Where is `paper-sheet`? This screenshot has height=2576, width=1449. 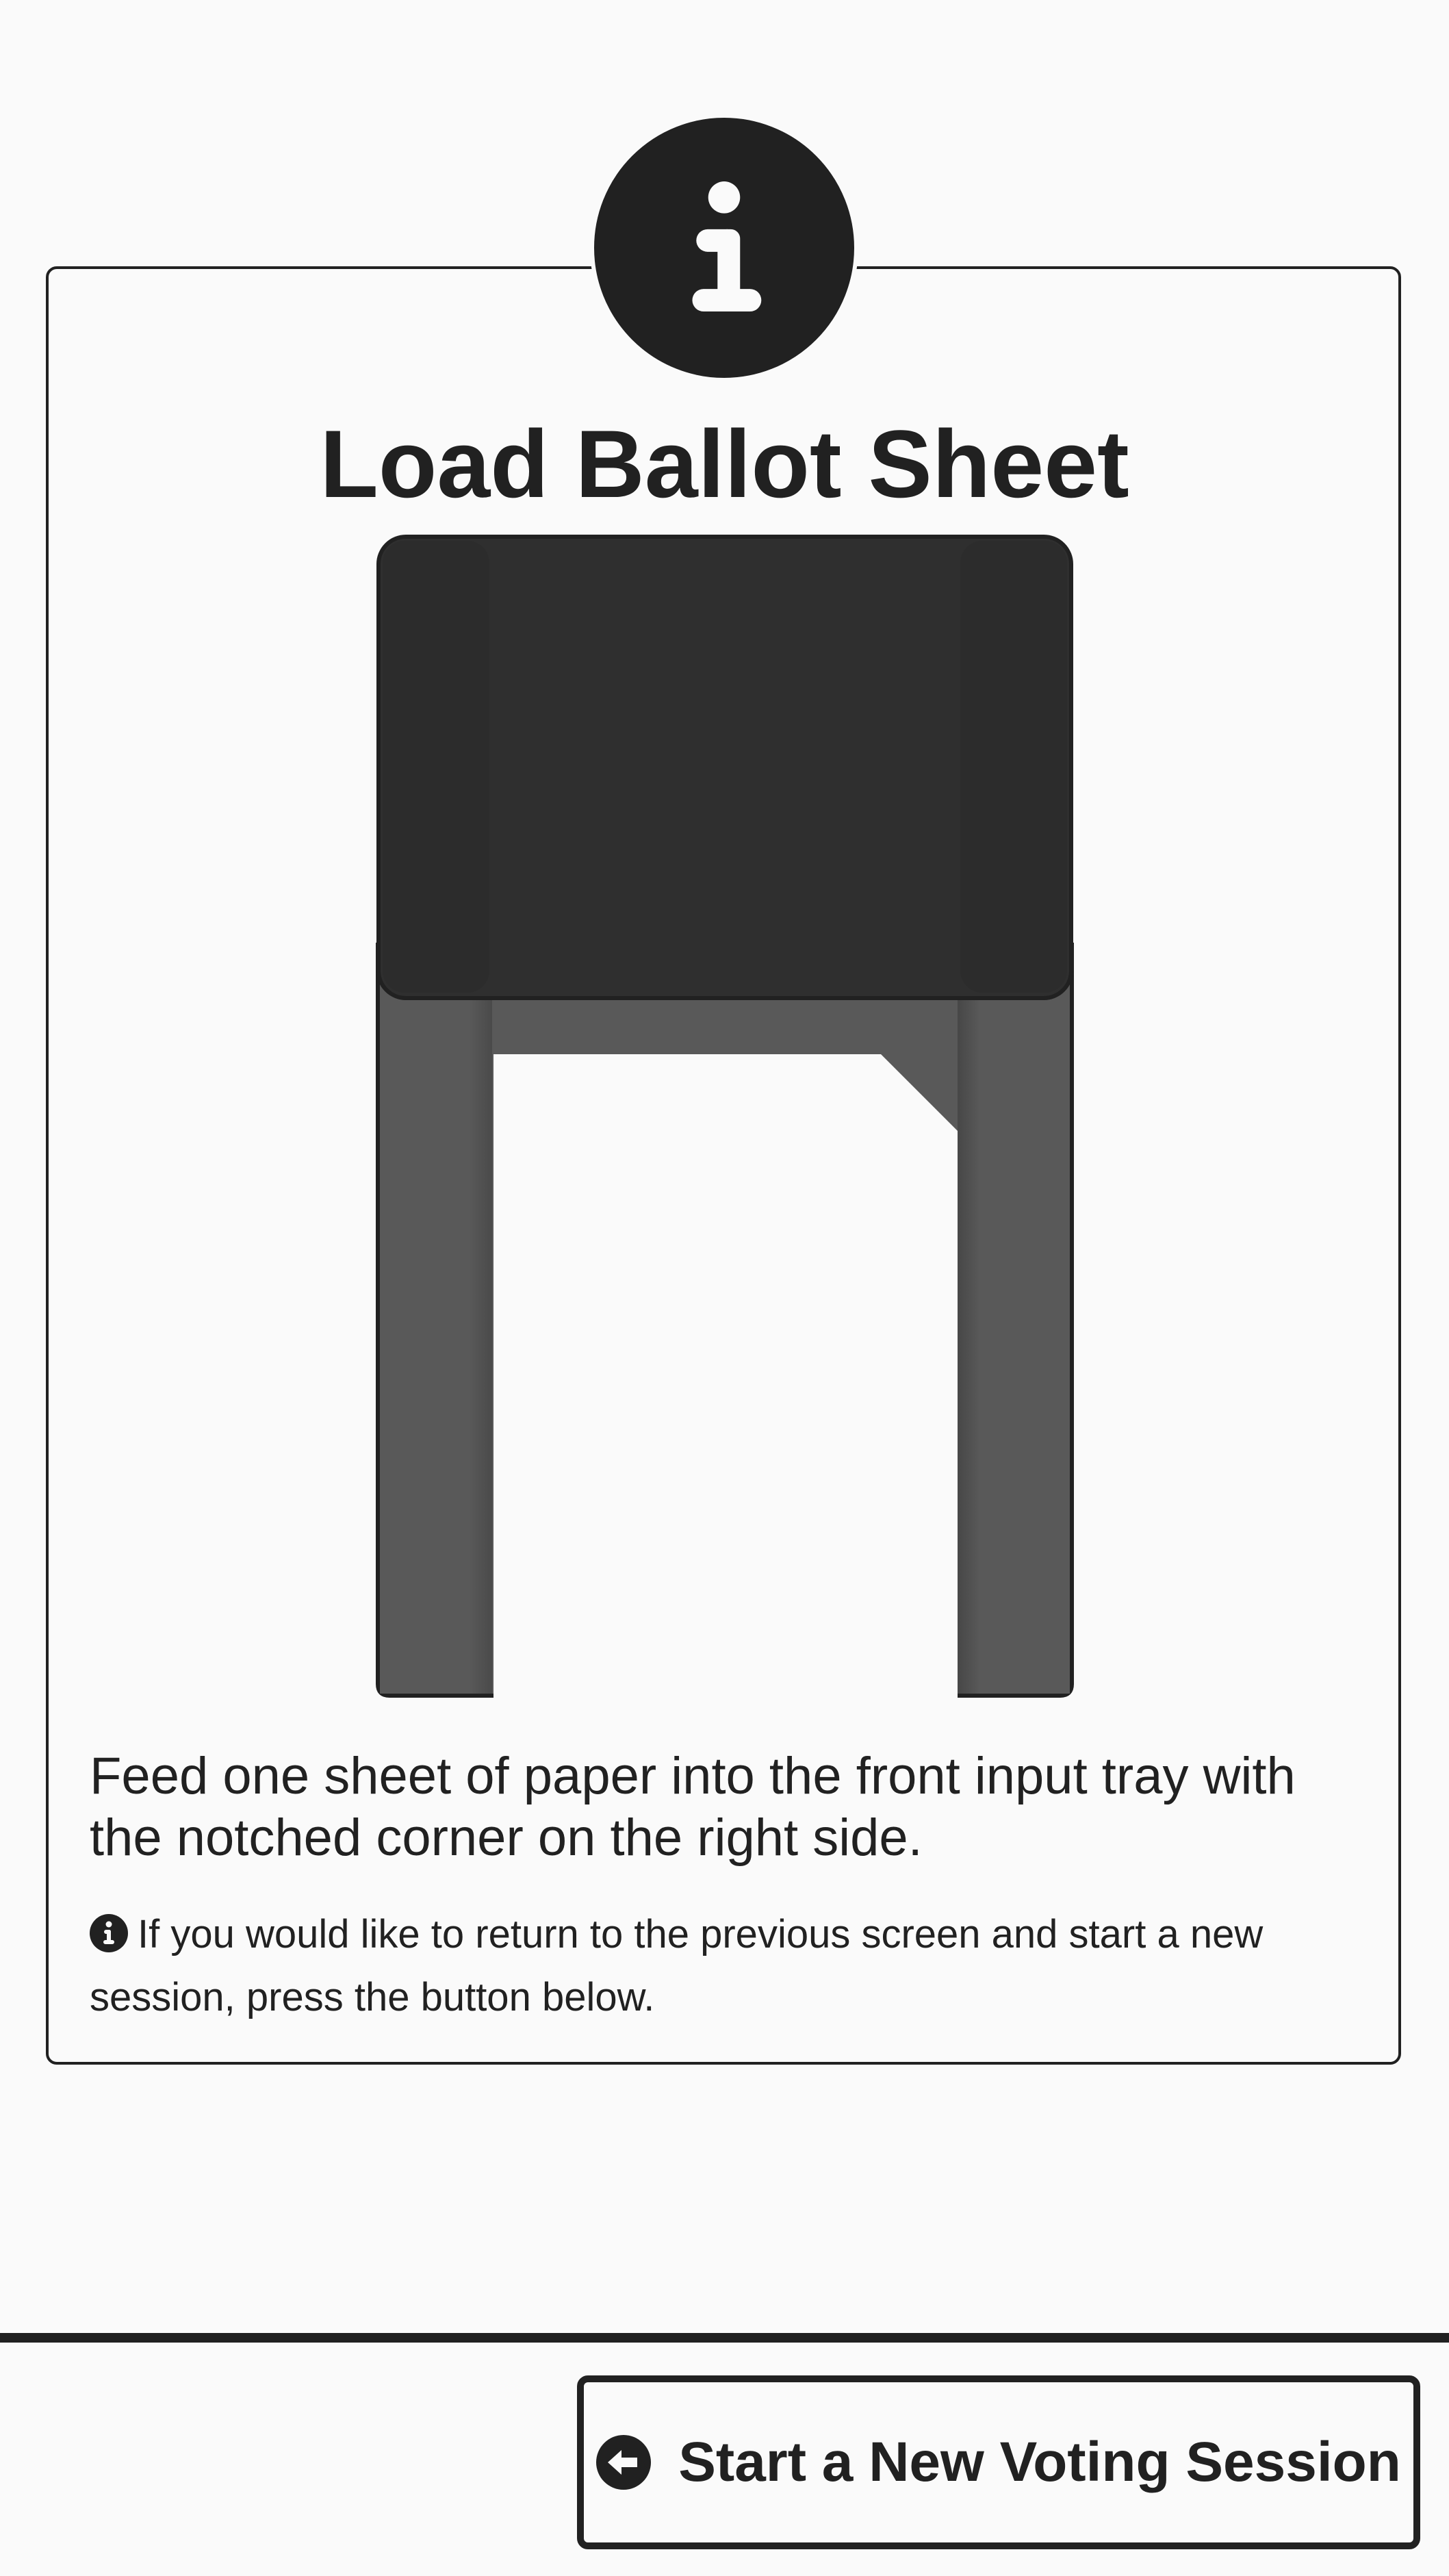
paper-sheet is located at coordinates (725, 1376).